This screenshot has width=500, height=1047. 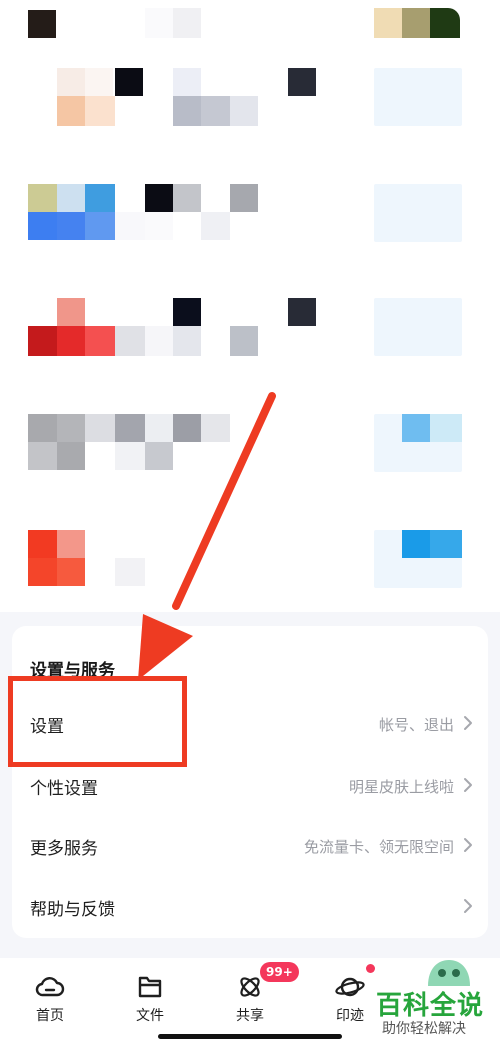 What do you see at coordinates (72, 910) in the screenshot?
I see `row-label: 帮助与反馈` at bounding box center [72, 910].